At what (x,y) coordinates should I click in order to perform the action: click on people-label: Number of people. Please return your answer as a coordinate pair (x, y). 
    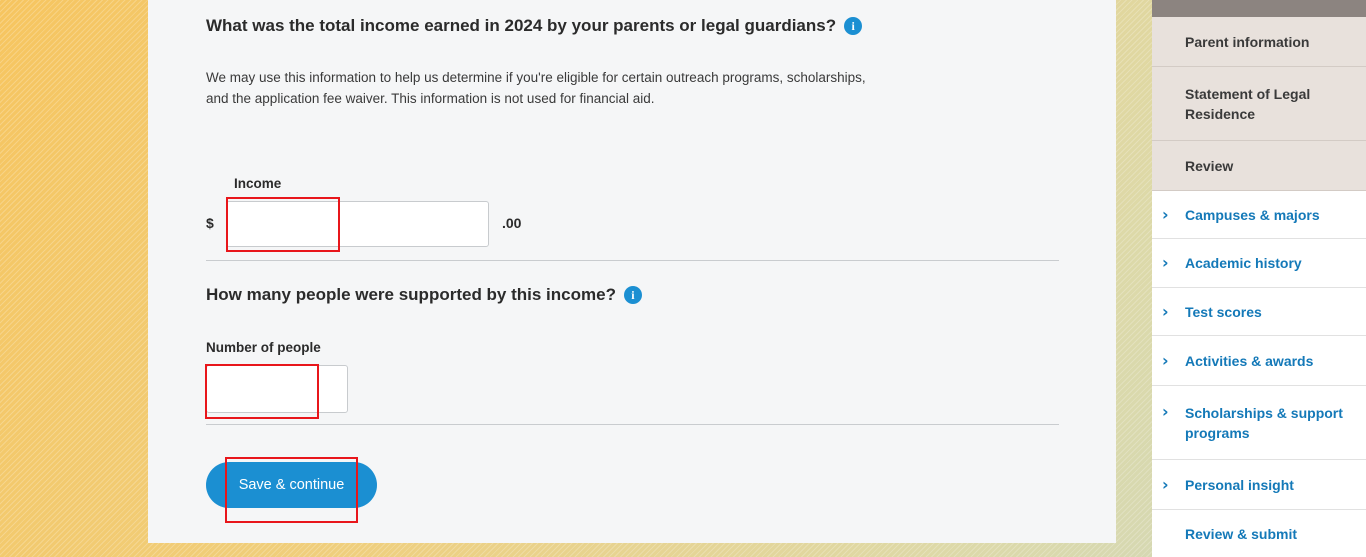
    Looking at the image, I should click on (263, 347).